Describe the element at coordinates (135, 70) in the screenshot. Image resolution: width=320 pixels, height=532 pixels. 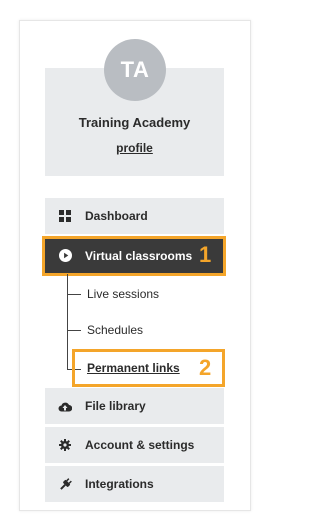
I see `avatar: TA` at that location.